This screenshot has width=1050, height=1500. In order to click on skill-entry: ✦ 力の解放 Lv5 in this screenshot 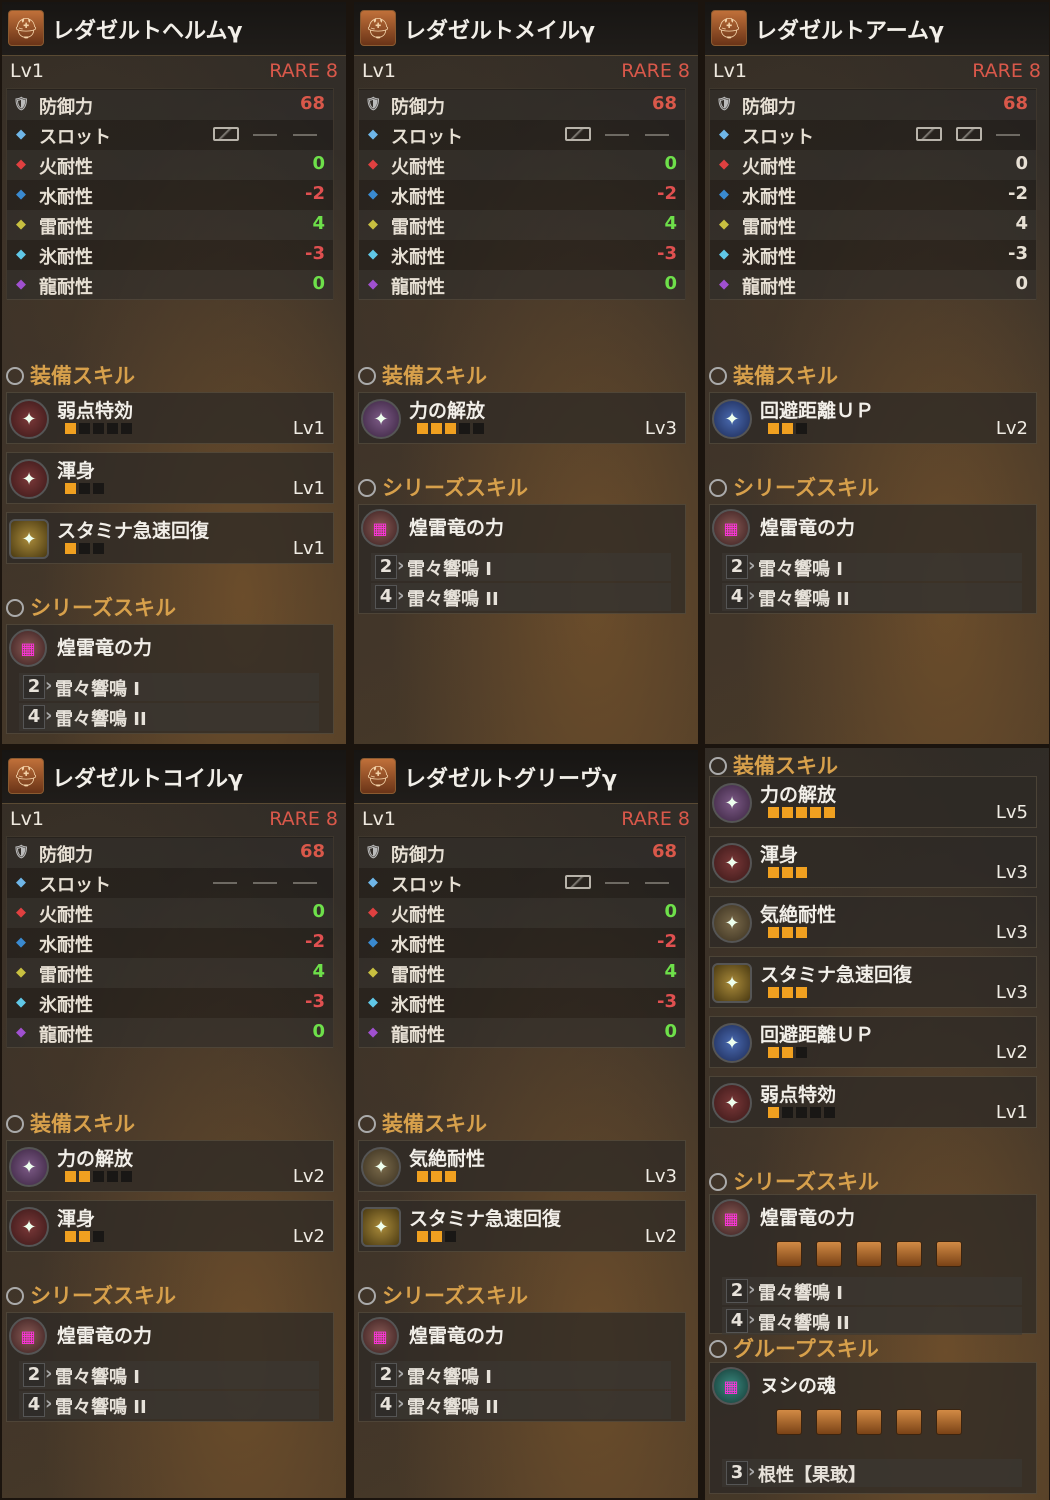, I will do `click(873, 802)`.